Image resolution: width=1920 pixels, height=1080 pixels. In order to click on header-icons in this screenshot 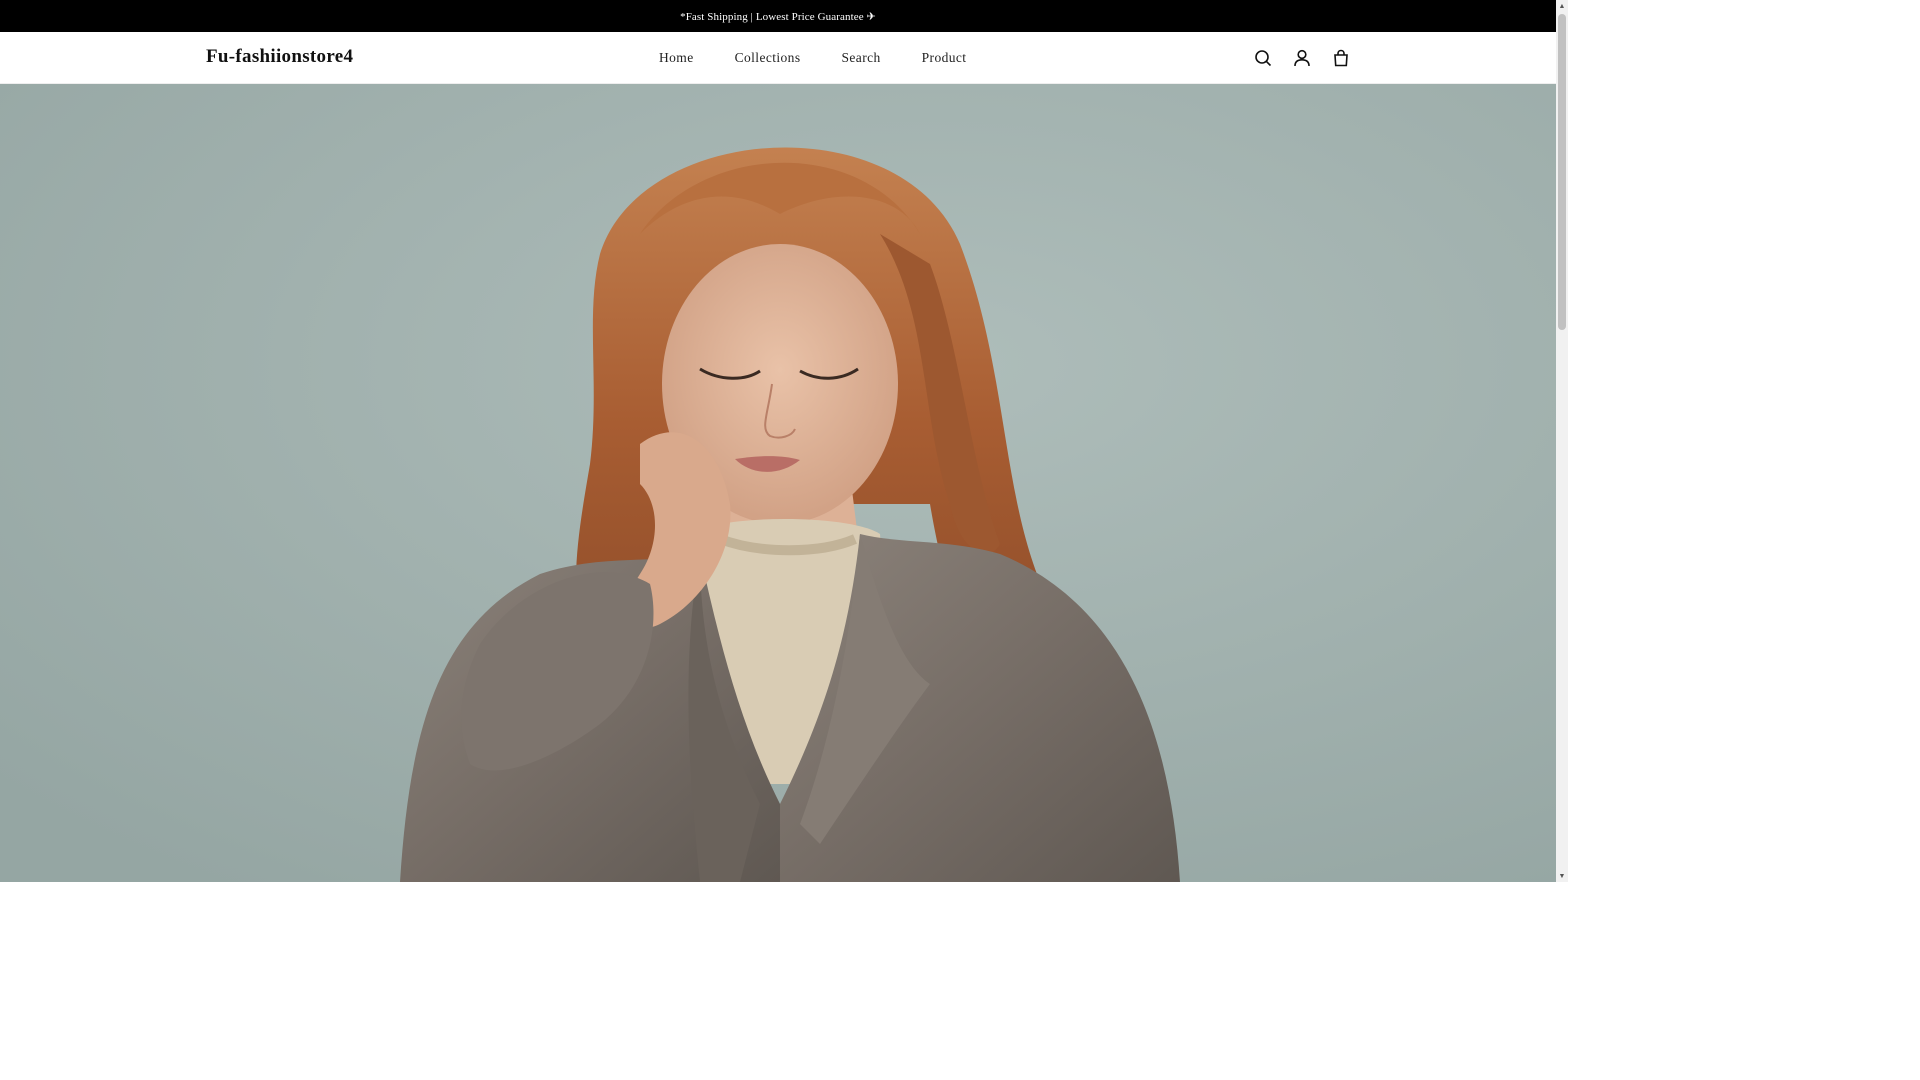, I will do `click(1302, 58)`.